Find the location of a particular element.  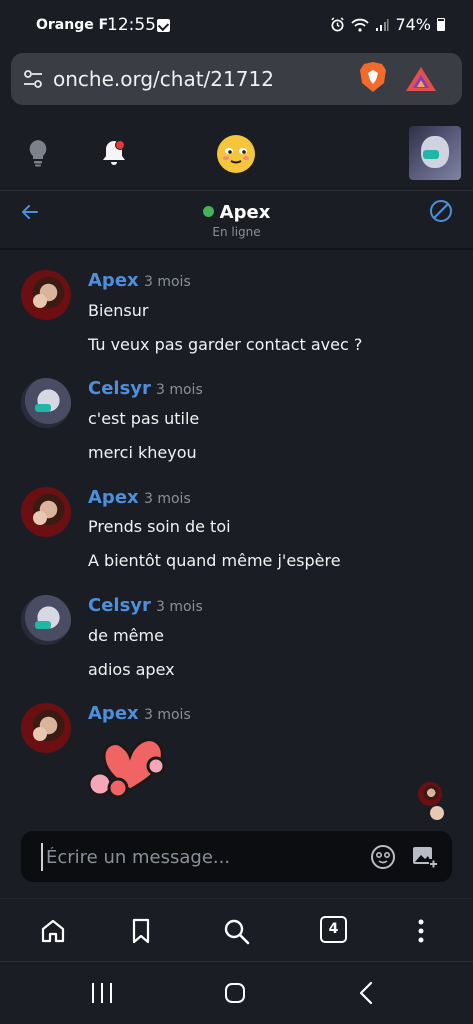

chat-header: Apex En ligne is located at coordinates (236, 221).